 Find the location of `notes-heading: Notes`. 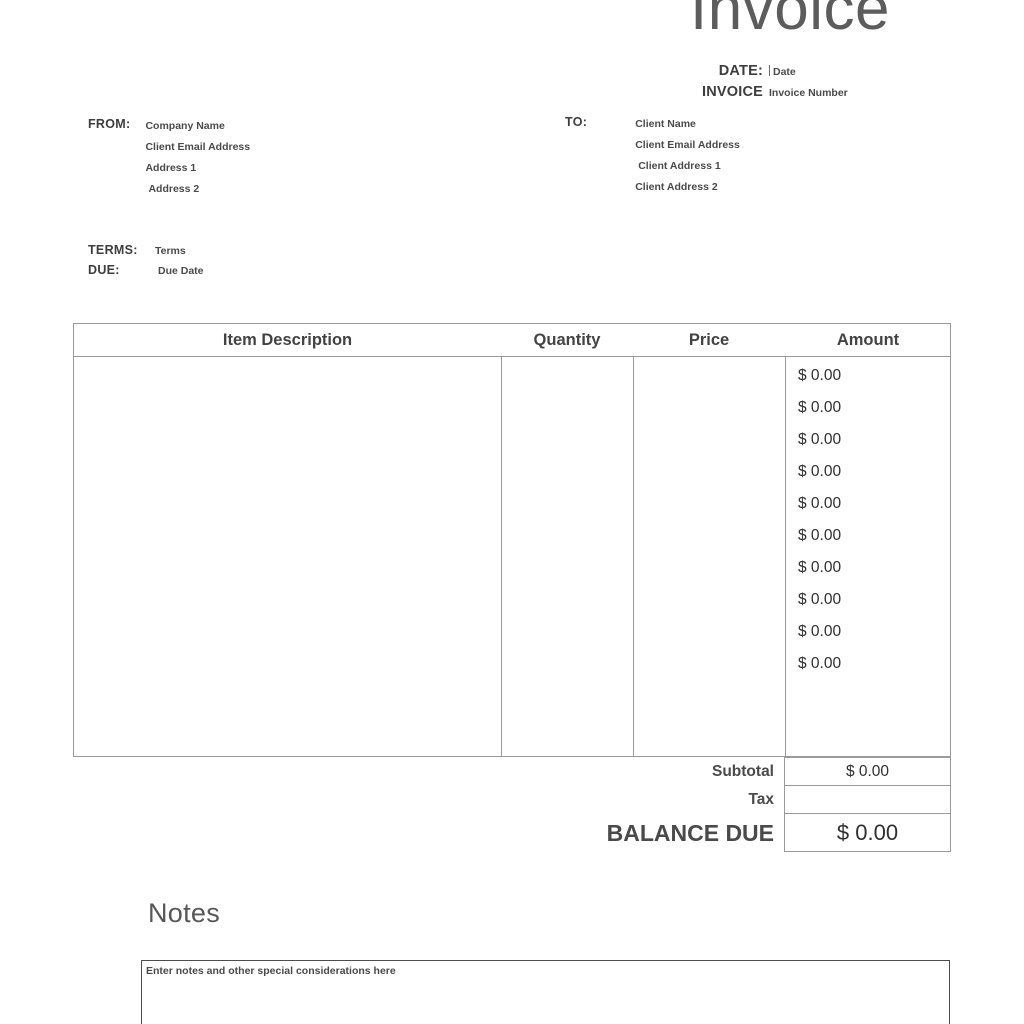

notes-heading: Notes is located at coordinates (184, 913).